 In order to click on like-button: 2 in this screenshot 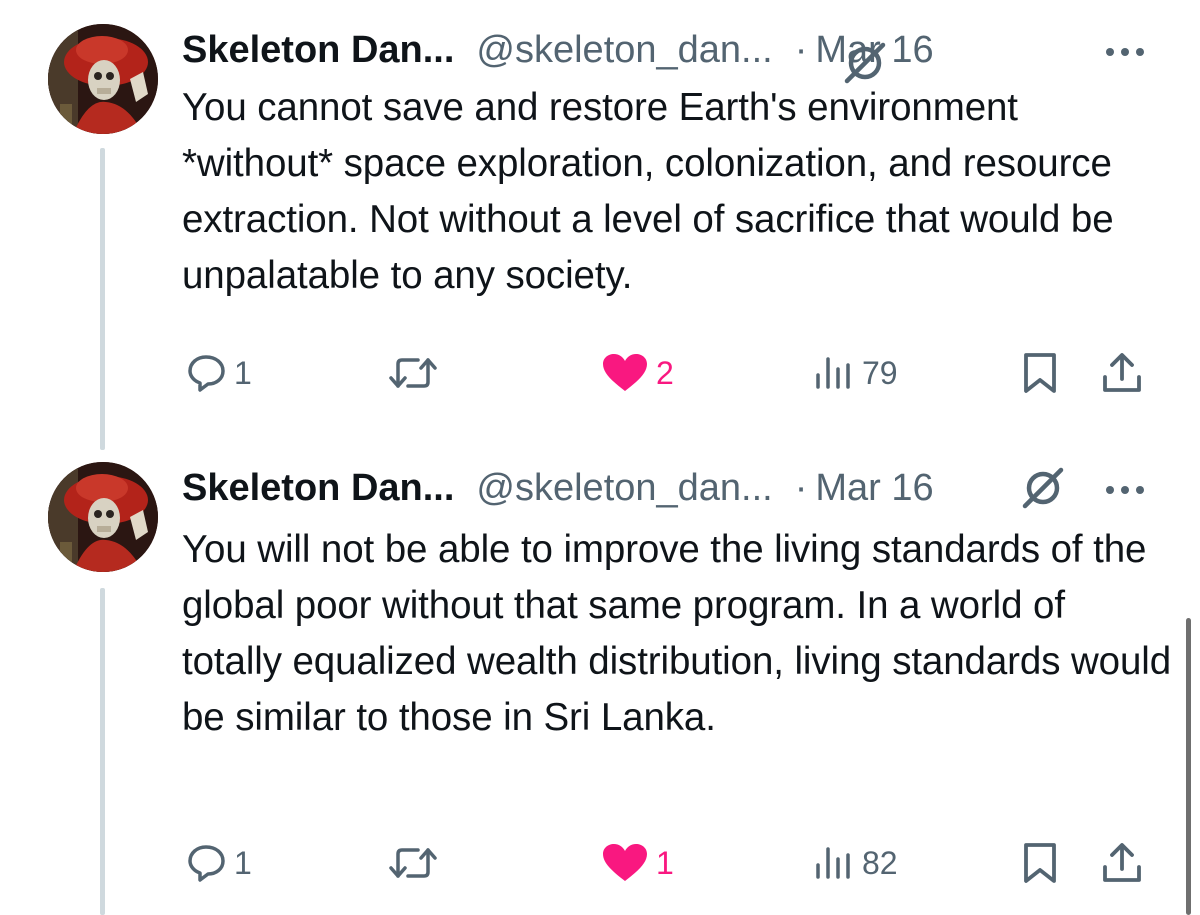, I will do `click(637, 373)`.